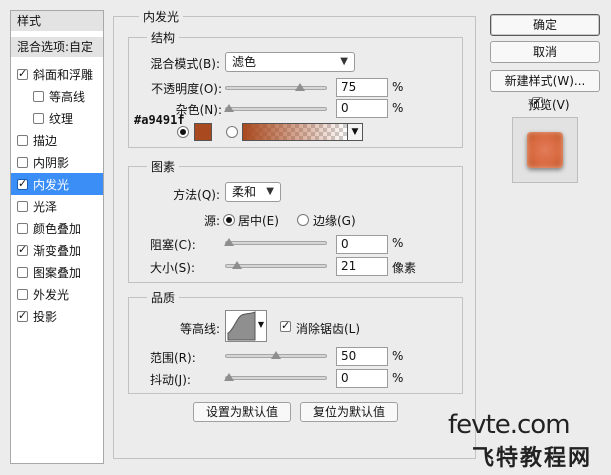 This screenshot has height=475, width=611. I want to click on style-item: 斜面和浮雕, so click(57, 74).